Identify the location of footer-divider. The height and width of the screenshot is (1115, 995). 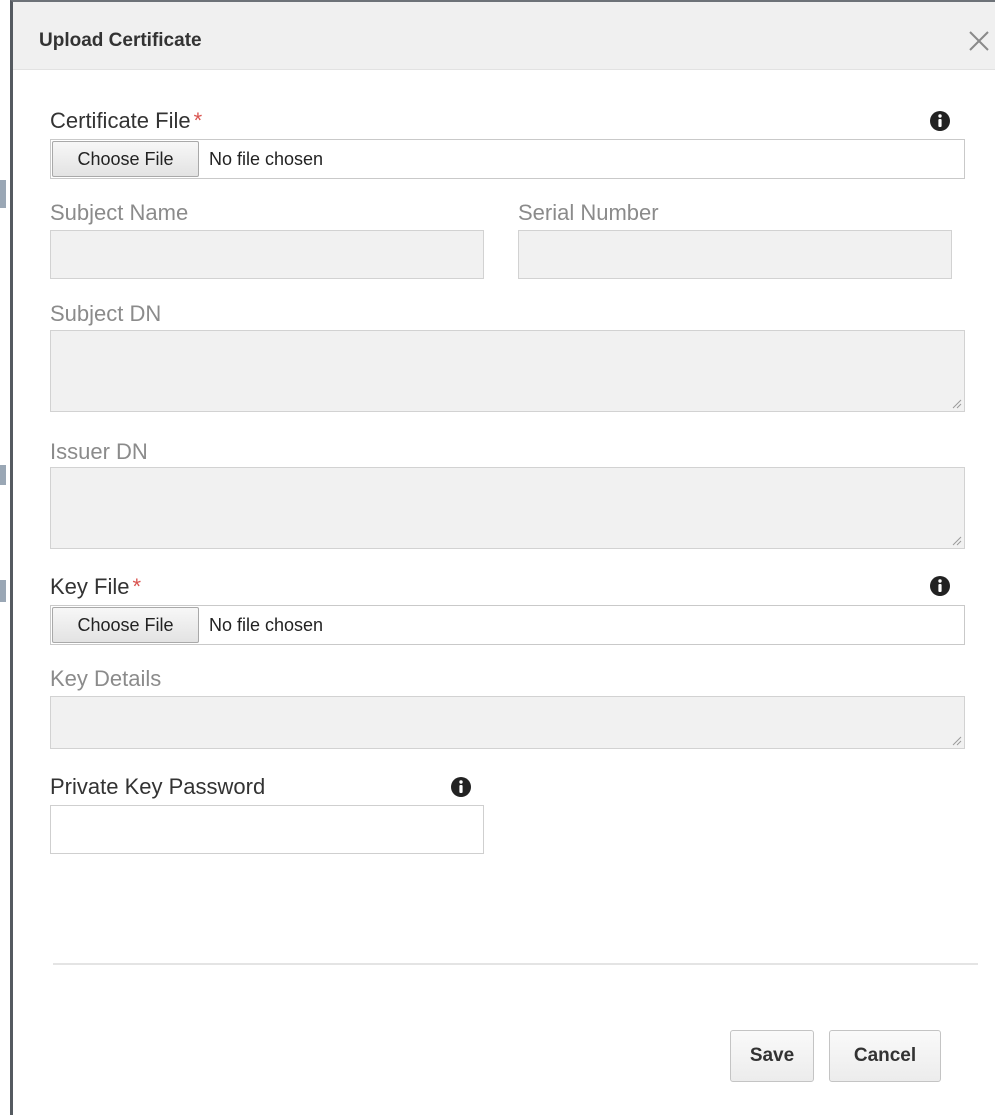
(515, 964).